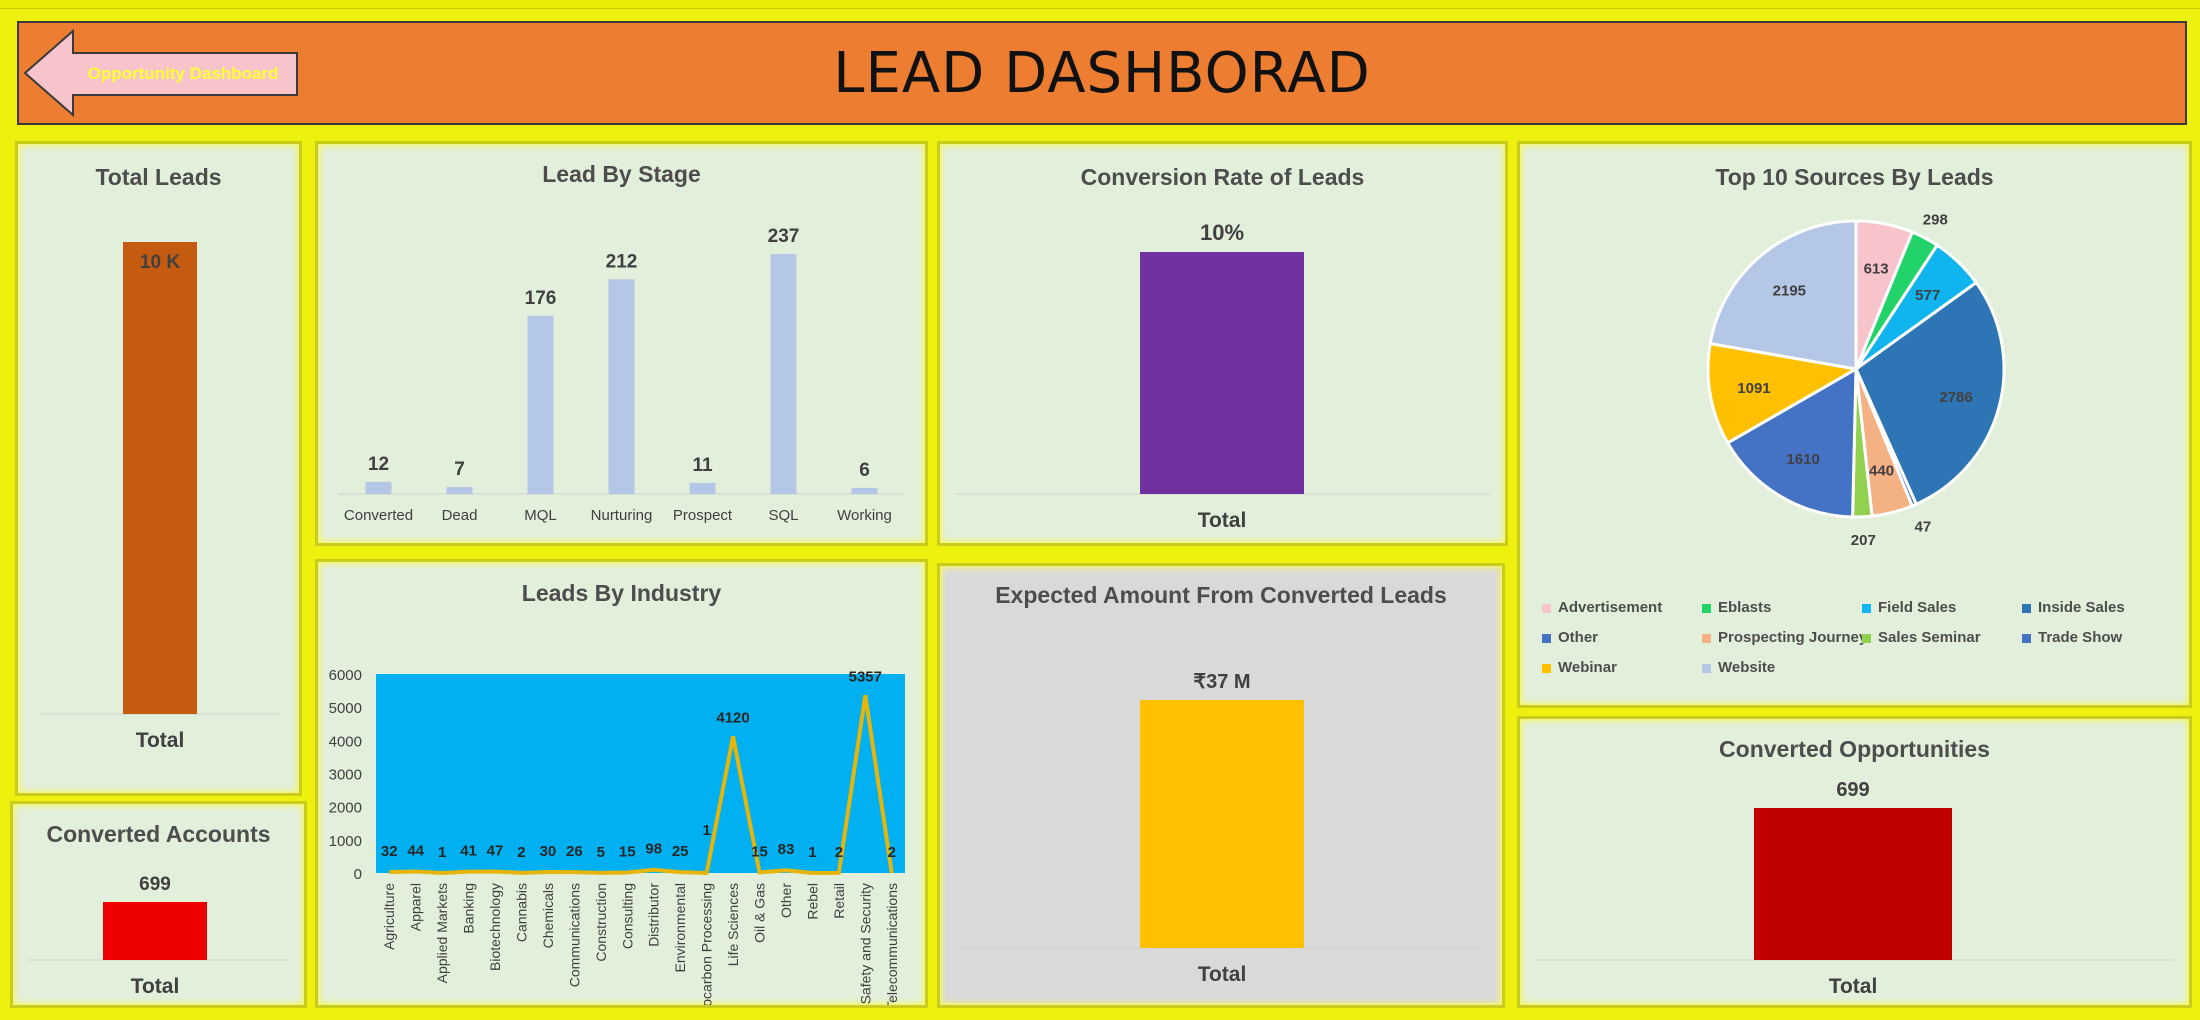 Image resolution: width=2200 pixels, height=1020 pixels. What do you see at coordinates (1222, 376) in the screenshot?
I see `conversion-rate-chart: 10% Total` at bounding box center [1222, 376].